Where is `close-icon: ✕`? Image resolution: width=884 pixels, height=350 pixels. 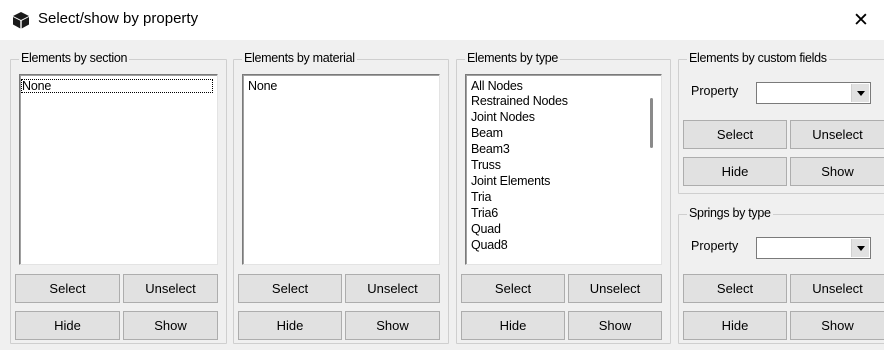 close-icon: ✕ is located at coordinates (861, 20).